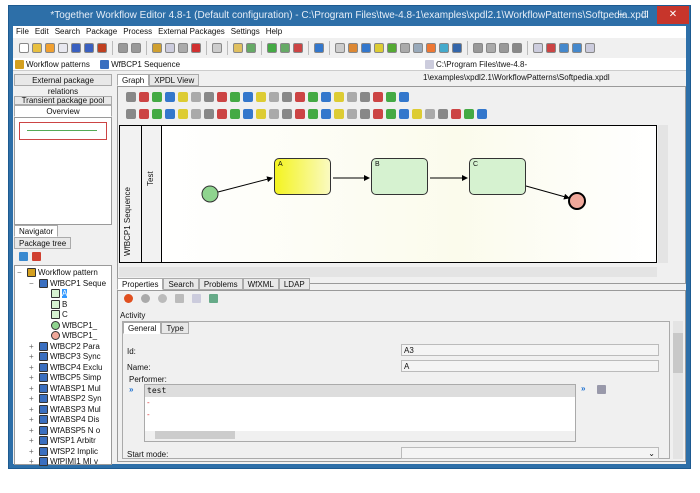  Describe the element at coordinates (63, 410) in the screenshot. I see `tree-item: + WfABSP3 Mul` at that location.